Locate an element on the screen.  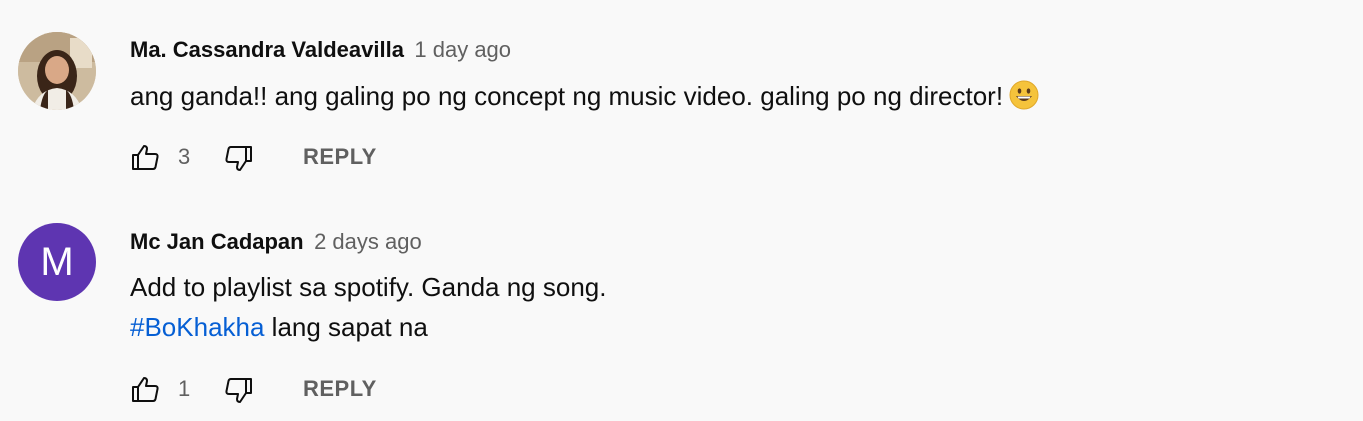
grinning-face-emoji-icon is located at coordinates (1024, 95).